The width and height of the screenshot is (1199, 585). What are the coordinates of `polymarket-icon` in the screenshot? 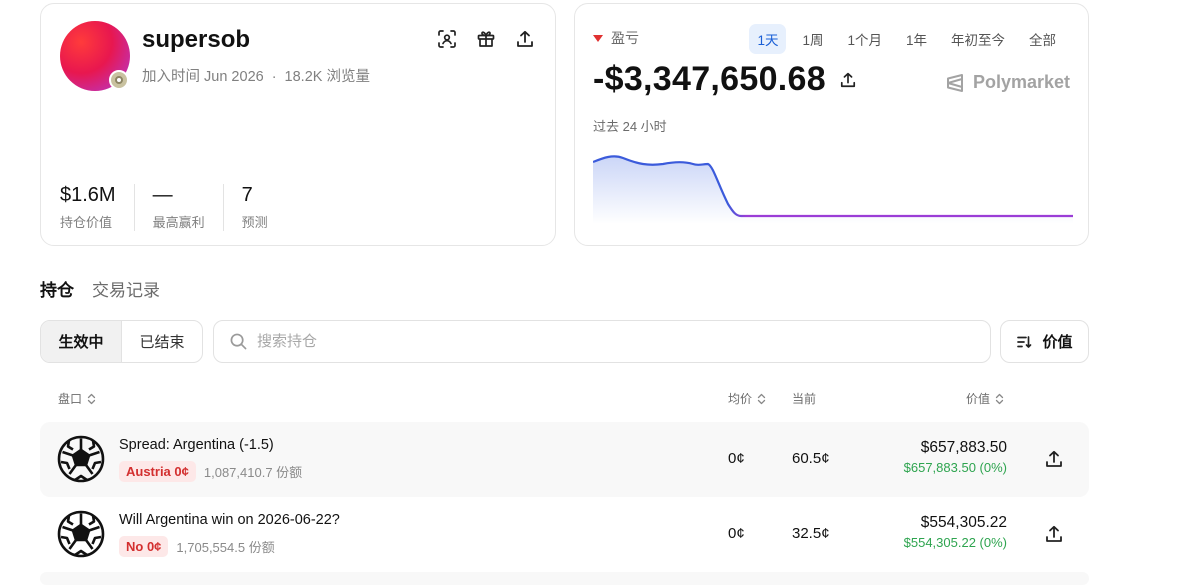 It's located at (954, 82).